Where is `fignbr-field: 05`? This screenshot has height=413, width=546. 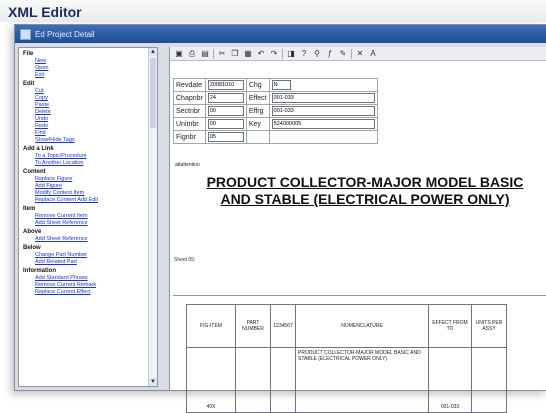 fignbr-field: 05 is located at coordinates (225, 137).